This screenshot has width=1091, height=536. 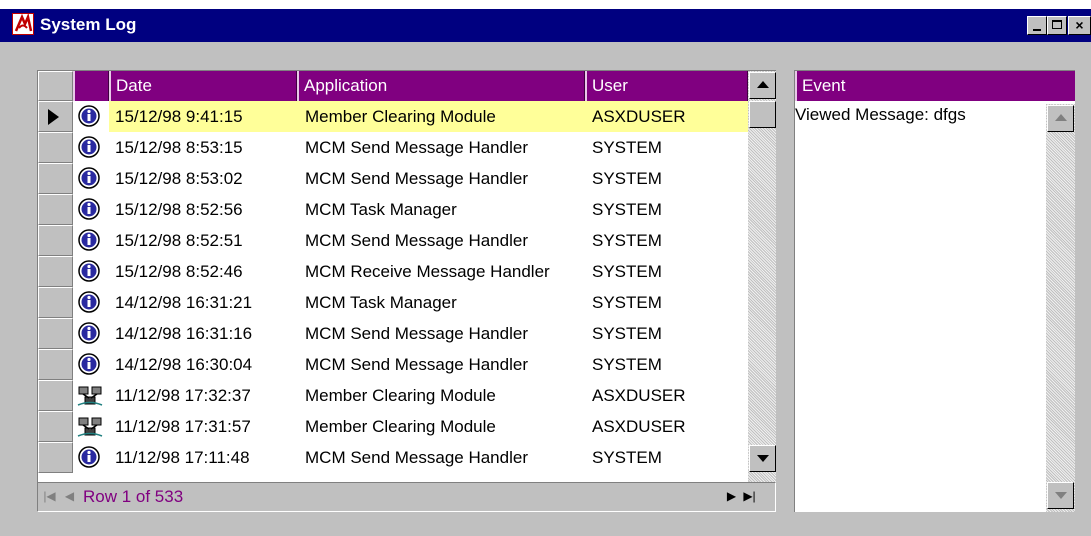 I want to click on close-icon: ×, so click(x=1079, y=25).